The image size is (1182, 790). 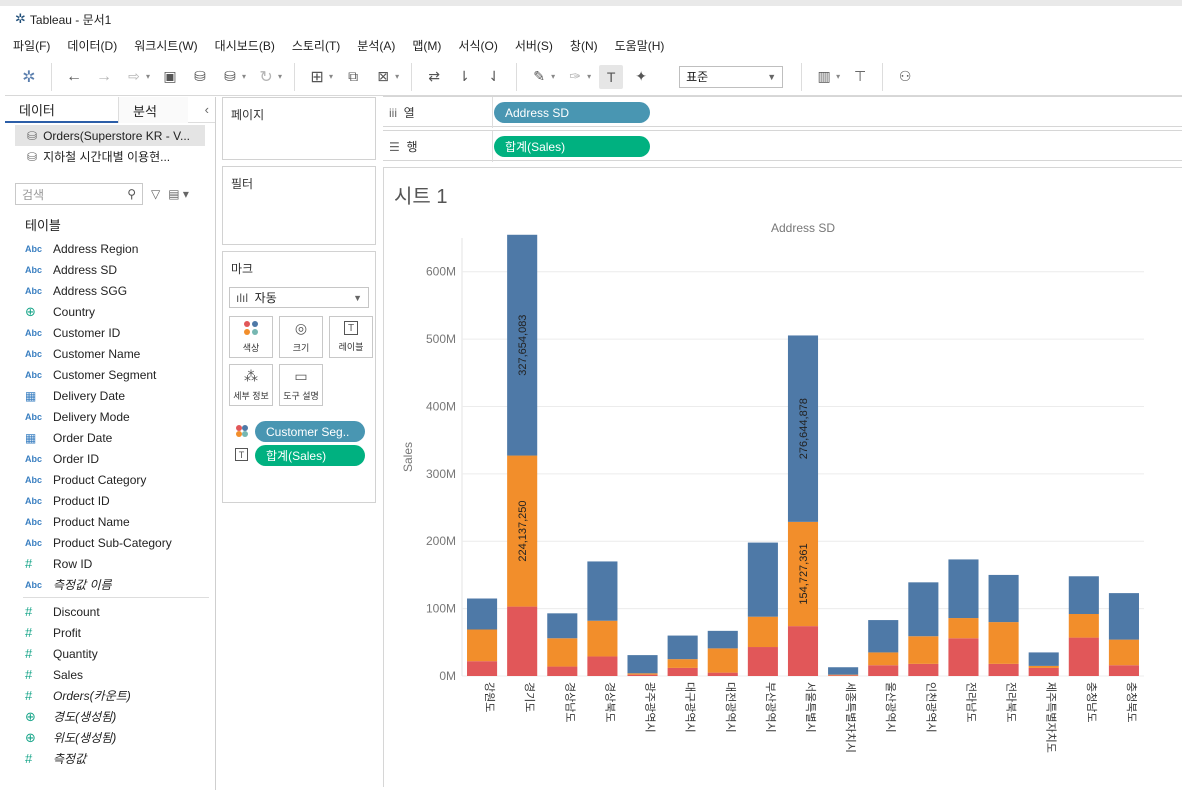 I want to click on field-item: Abc Delivery Mode, so click(x=110, y=416).